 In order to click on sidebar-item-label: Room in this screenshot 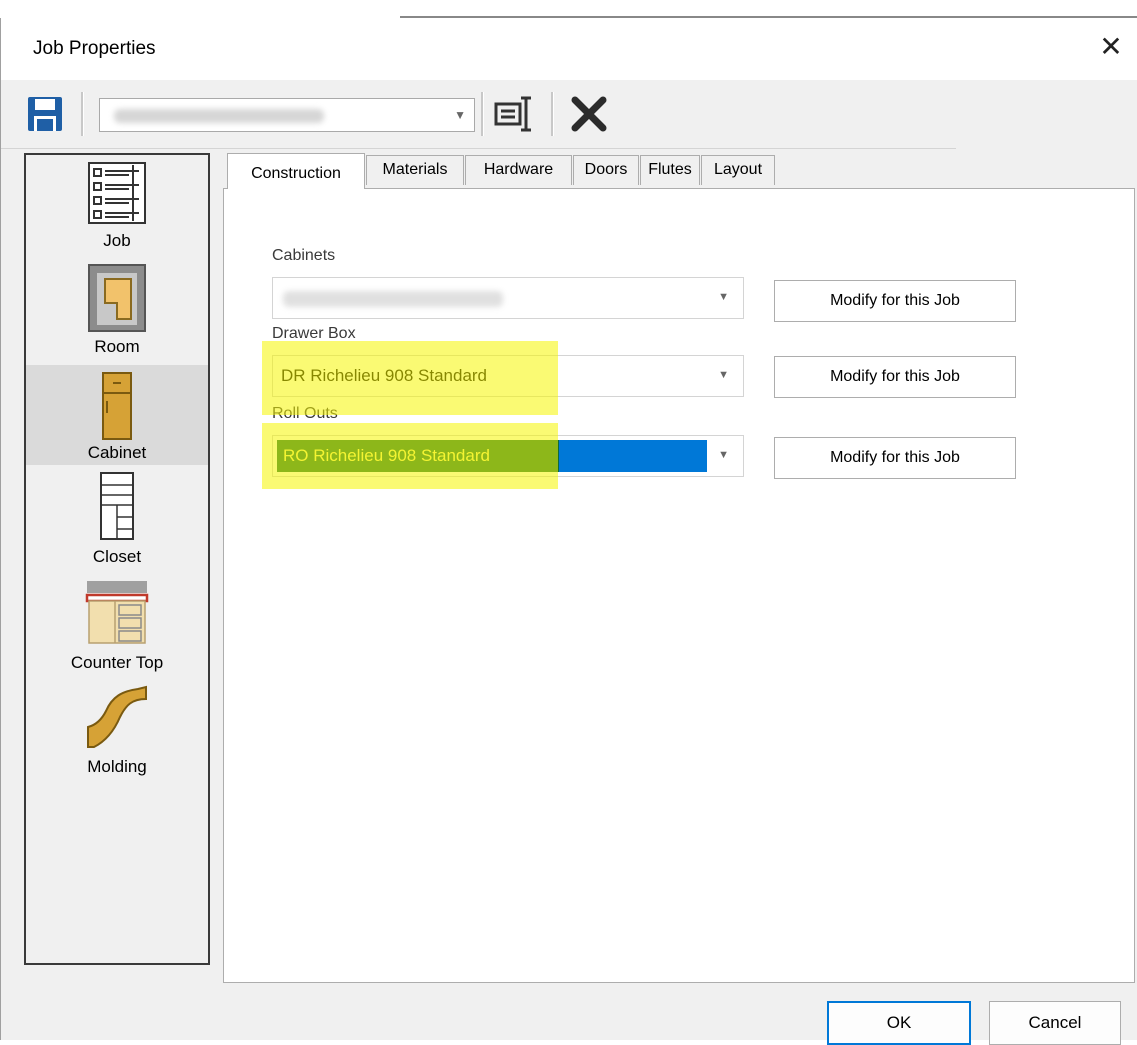, I will do `click(117, 346)`.